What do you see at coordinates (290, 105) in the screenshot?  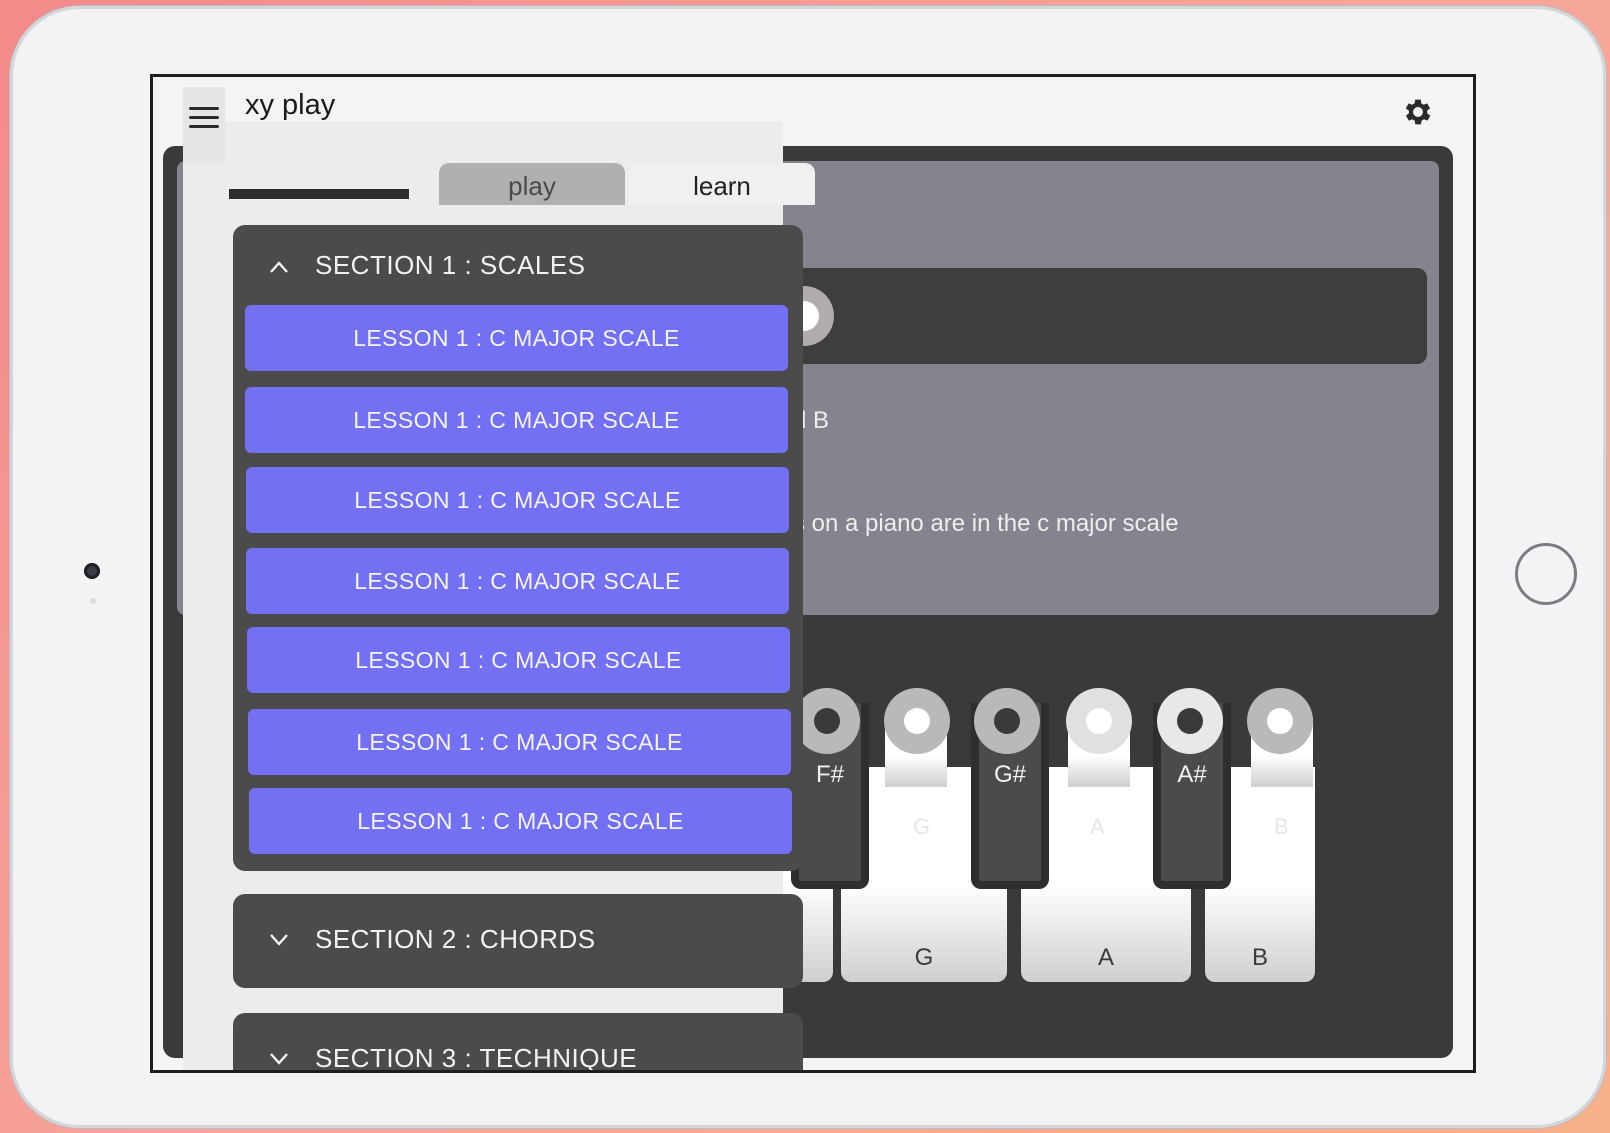 I see `app-title: xy play` at bounding box center [290, 105].